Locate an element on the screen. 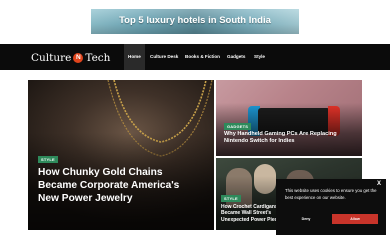 This screenshot has width=390, height=240. ad-banner: Top 5 luxury hotels in South India is located at coordinates (195, 21).